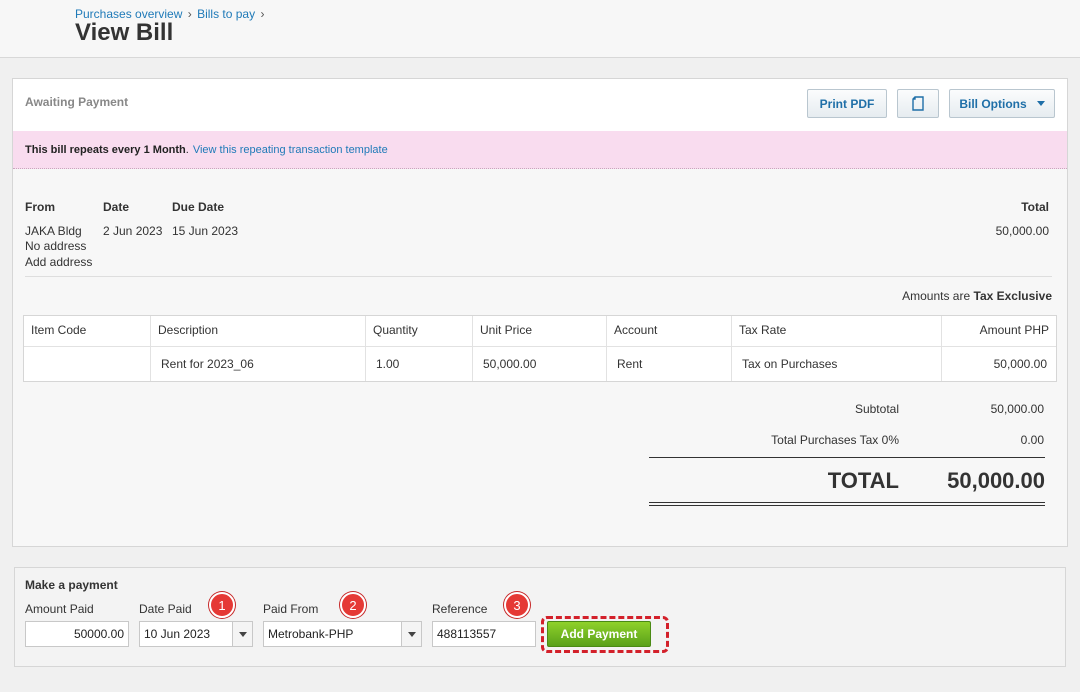 This screenshot has width=1080, height=692. I want to click on grand-total-value: 50,000.00, so click(996, 480).